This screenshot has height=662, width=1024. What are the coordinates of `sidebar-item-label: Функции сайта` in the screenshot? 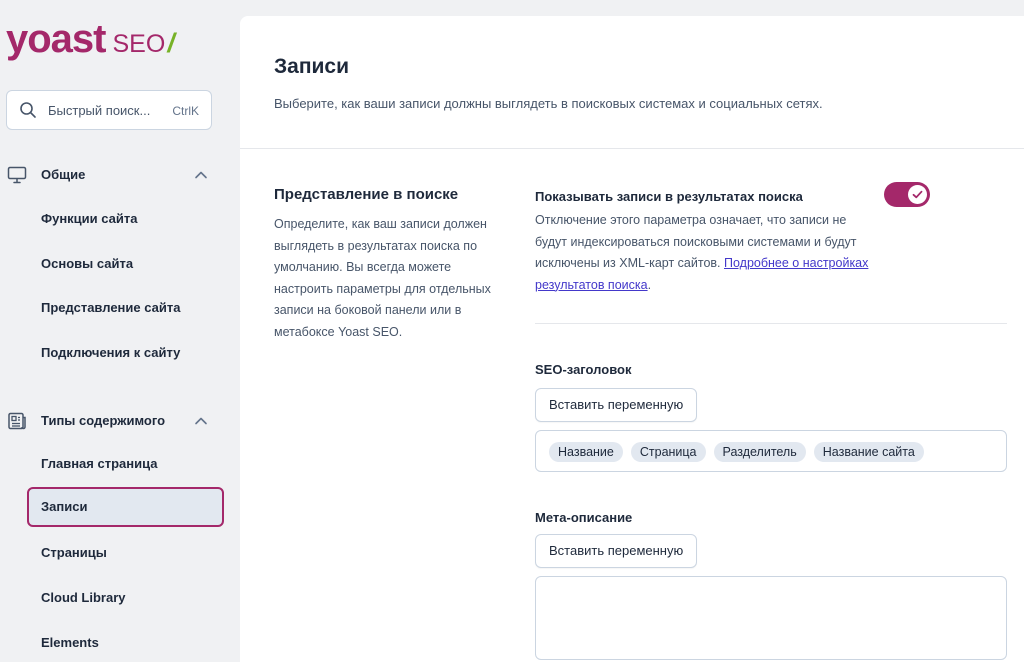 It's located at (89, 218).